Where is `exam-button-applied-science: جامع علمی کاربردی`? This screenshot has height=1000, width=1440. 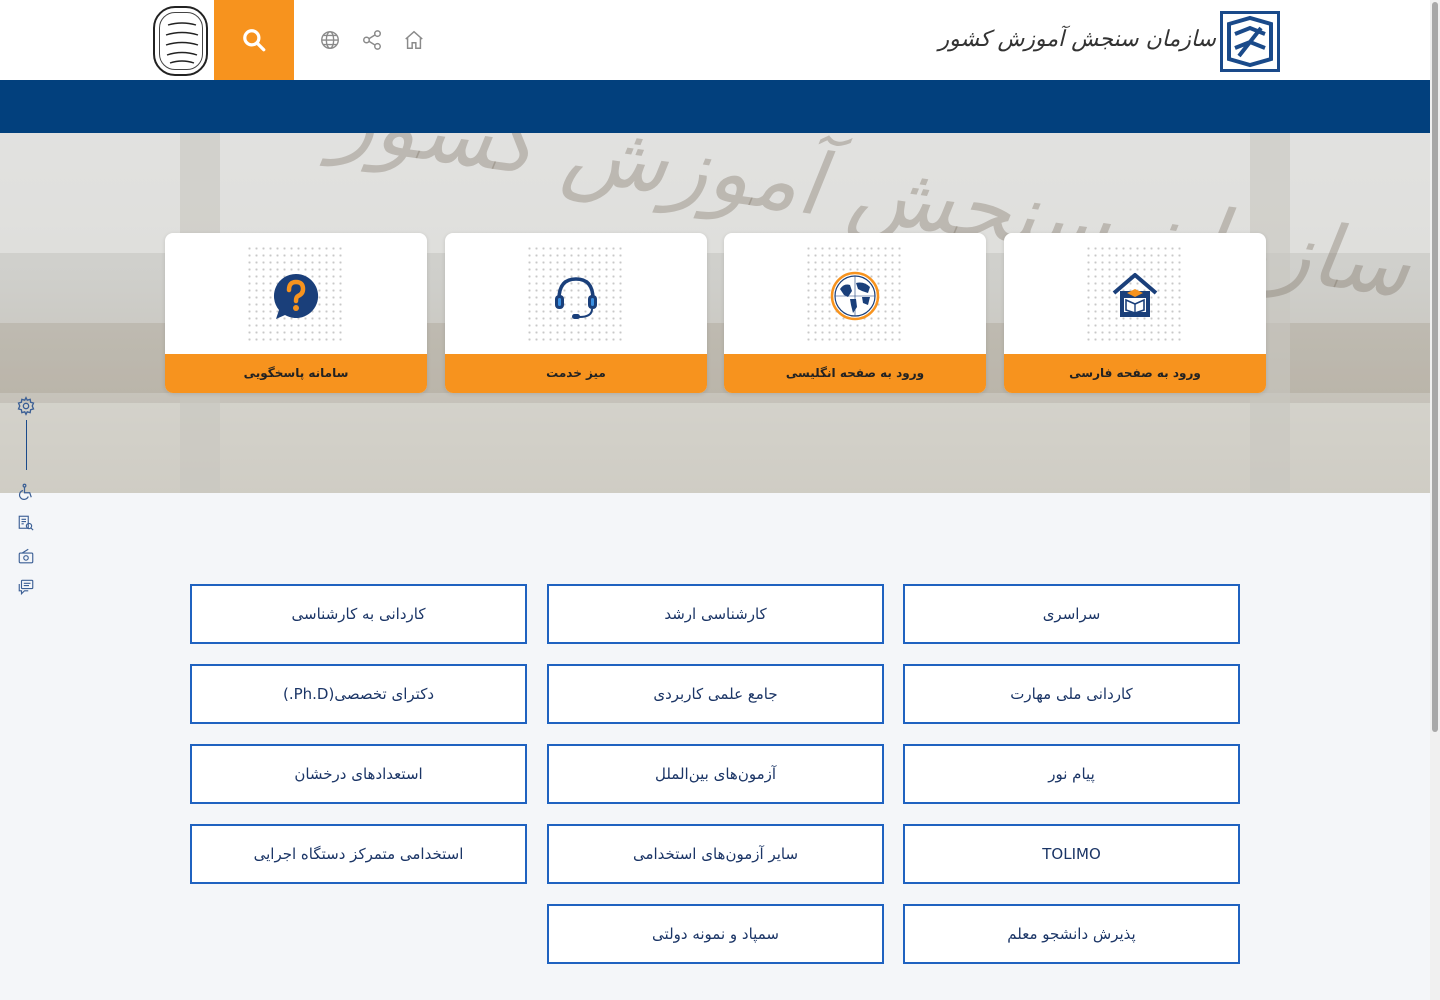 exam-button-applied-science: جامع علمی کاربردی is located at coordinates (715, 694).